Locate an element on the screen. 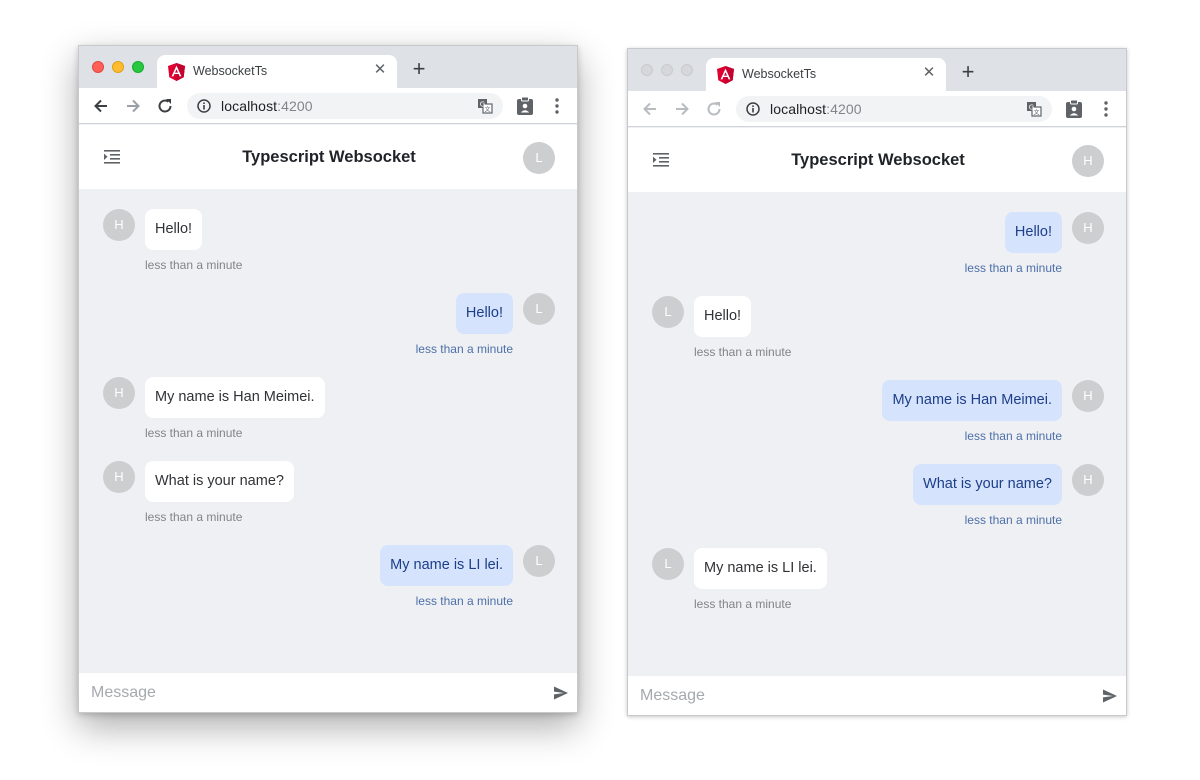  app-header: Typescript Websocket H is located at coordinates (877, 160).